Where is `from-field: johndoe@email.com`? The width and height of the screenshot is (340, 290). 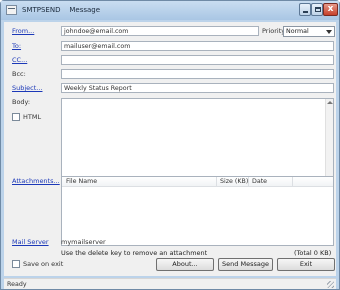 from-field: johndoe@email.com is located at coordinates (160, 31).